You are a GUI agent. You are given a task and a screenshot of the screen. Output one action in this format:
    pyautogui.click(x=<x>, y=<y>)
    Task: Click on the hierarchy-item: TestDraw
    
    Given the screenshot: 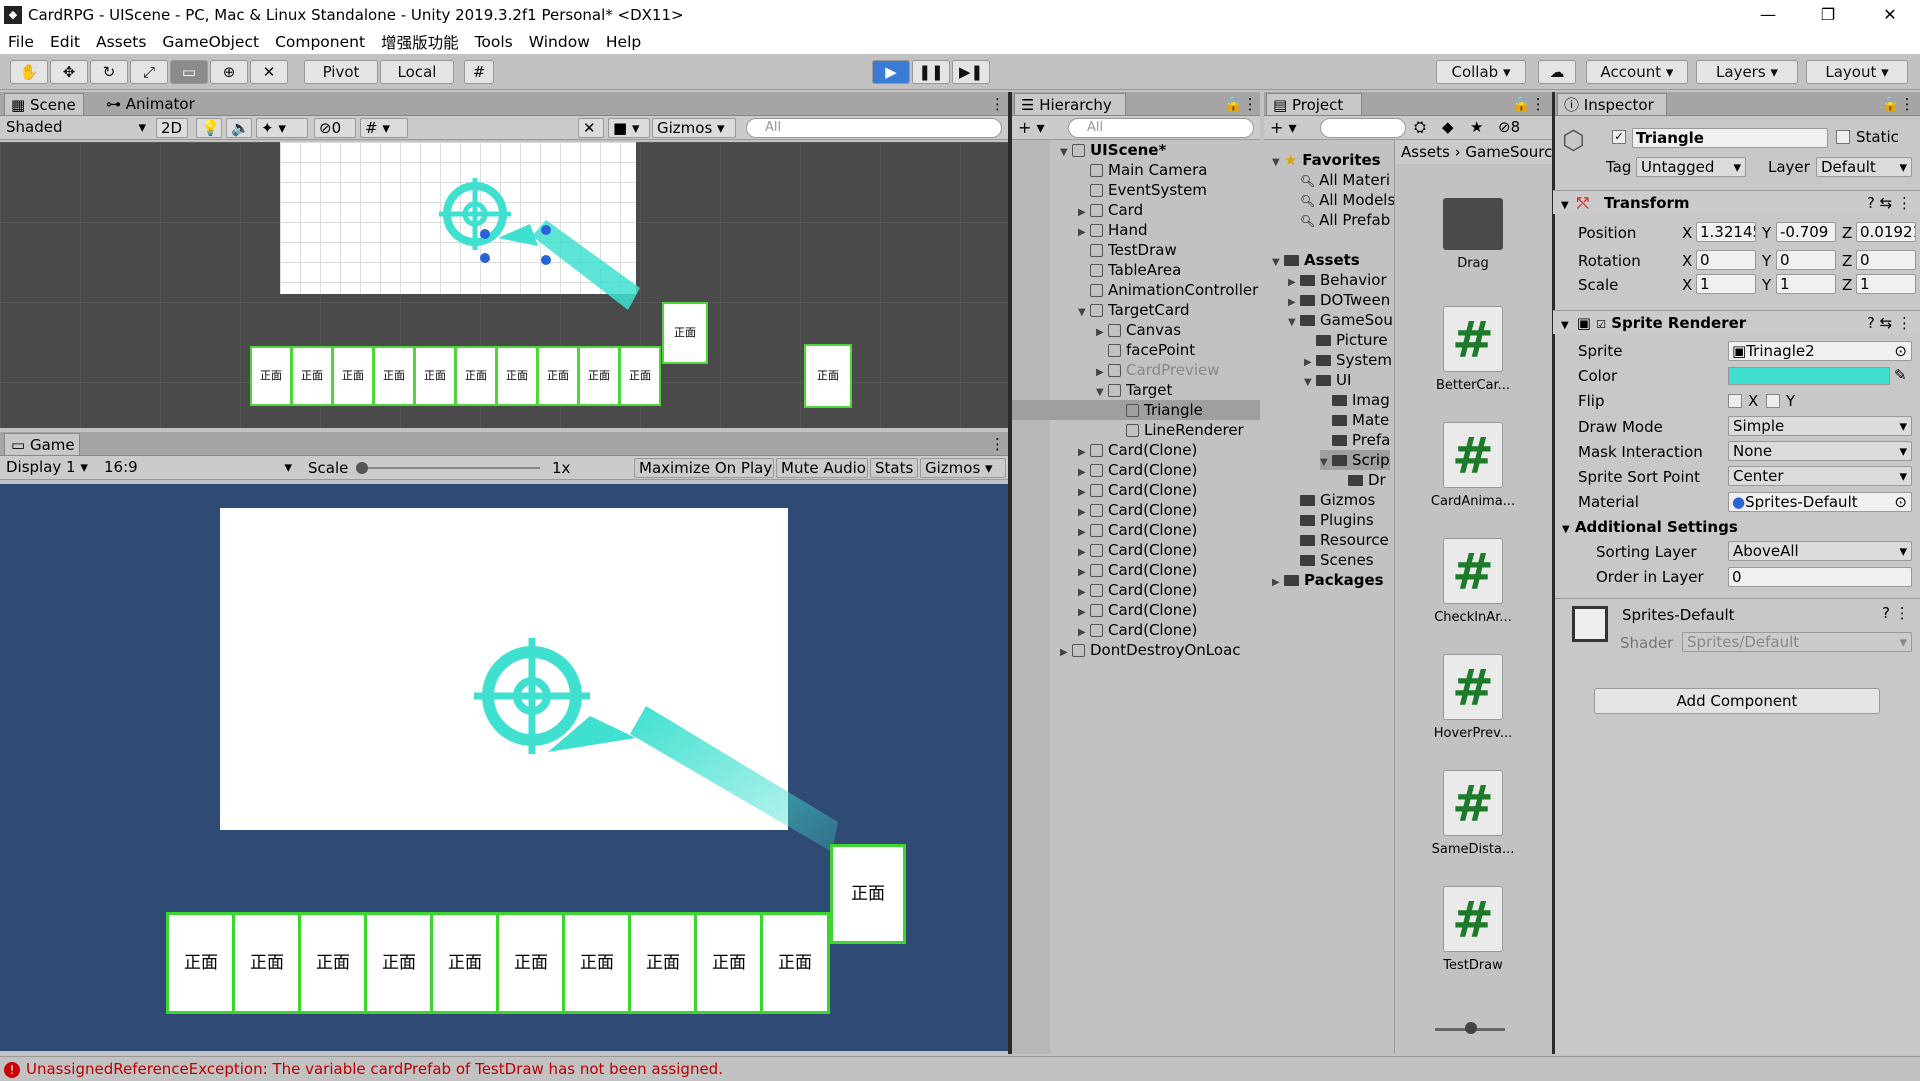 What is the action you would take?
    pyautogui.click(x=1127, y=250)
    